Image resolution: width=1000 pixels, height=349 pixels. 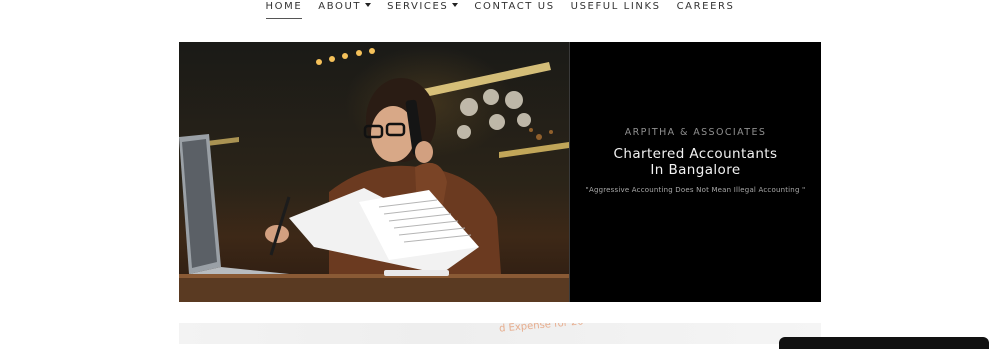 I want to click on nav-item-label: CAREERS, so click(x=705, y=6).